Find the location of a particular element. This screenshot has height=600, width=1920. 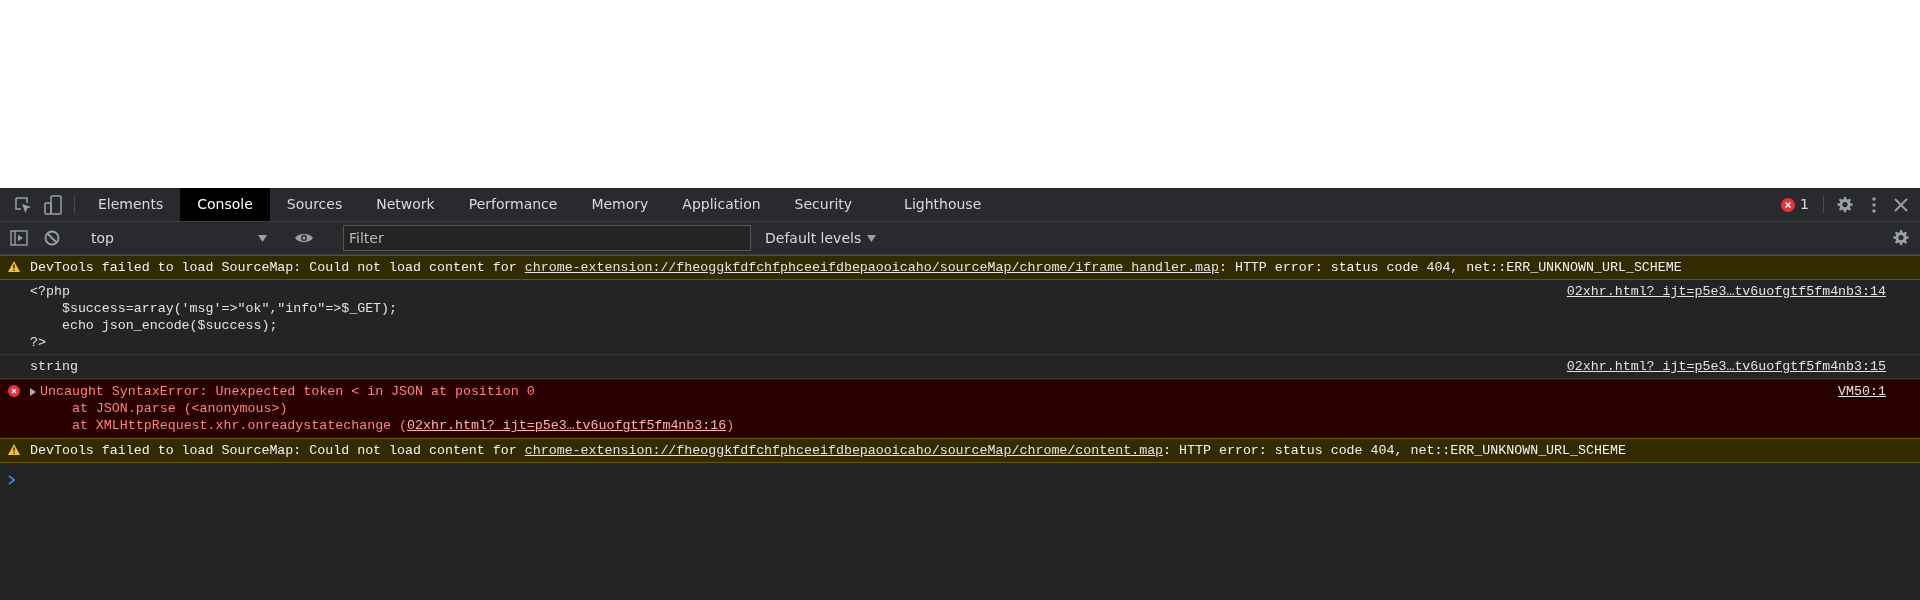

source-link: chrome-extension://fheoggkfdfchfphceeifdbepaooicaho/sourceMap/chrome/content.map is located at coordinates (844, 450).